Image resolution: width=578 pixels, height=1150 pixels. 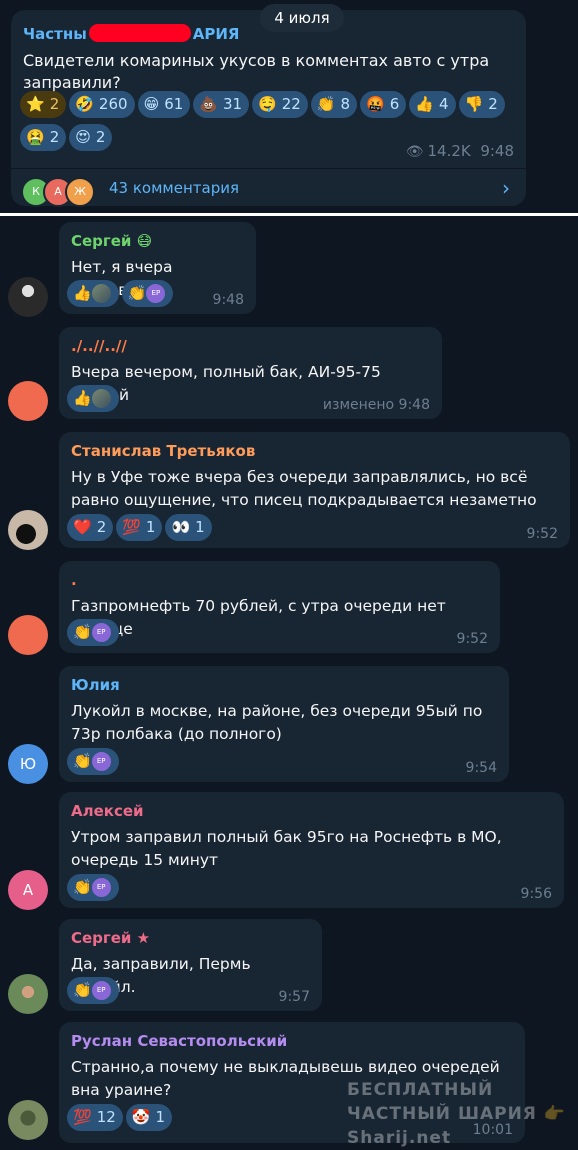 I want to click on chevron-right-icon: ›, so click(x=506, y=188).